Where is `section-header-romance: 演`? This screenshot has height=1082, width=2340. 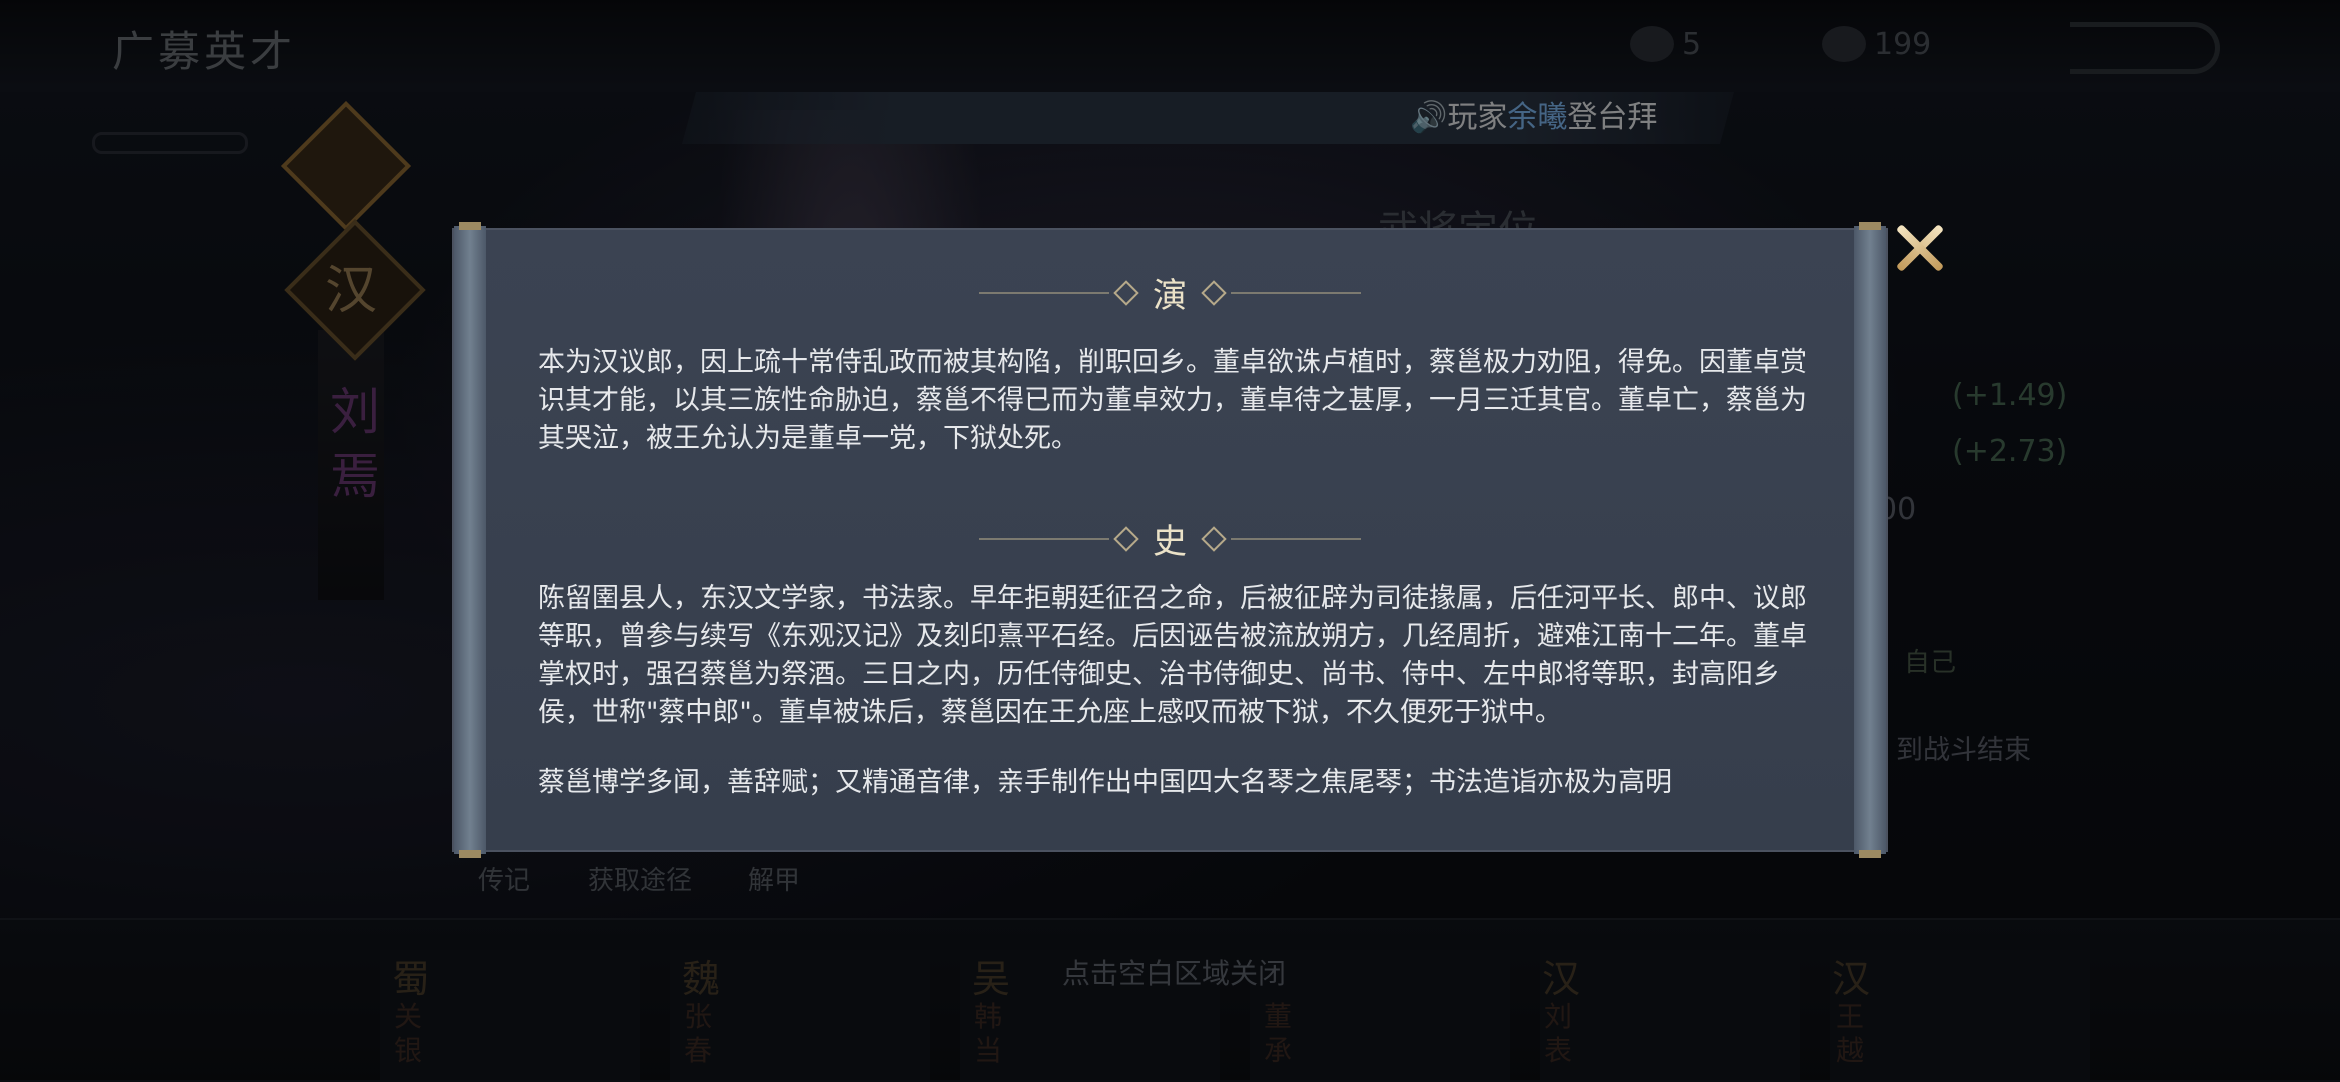
section-header-romance: 演 is located at coordinates (1170, 292).